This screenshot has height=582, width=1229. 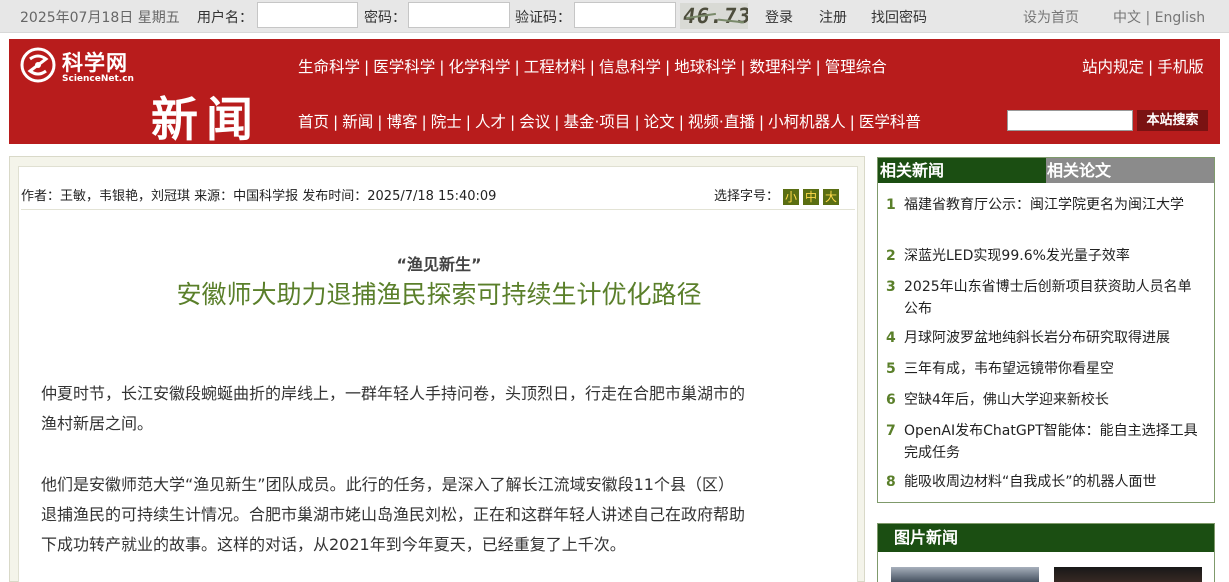 I want to click on nav-video-live: 视频·直播, so click(x=721, y=122).